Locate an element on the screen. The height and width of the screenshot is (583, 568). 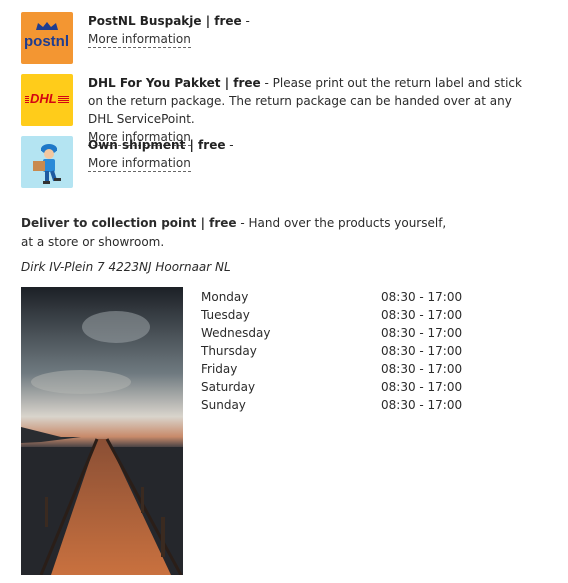
opening-hours-day: Wednesday is located at coordinates (236, 333).